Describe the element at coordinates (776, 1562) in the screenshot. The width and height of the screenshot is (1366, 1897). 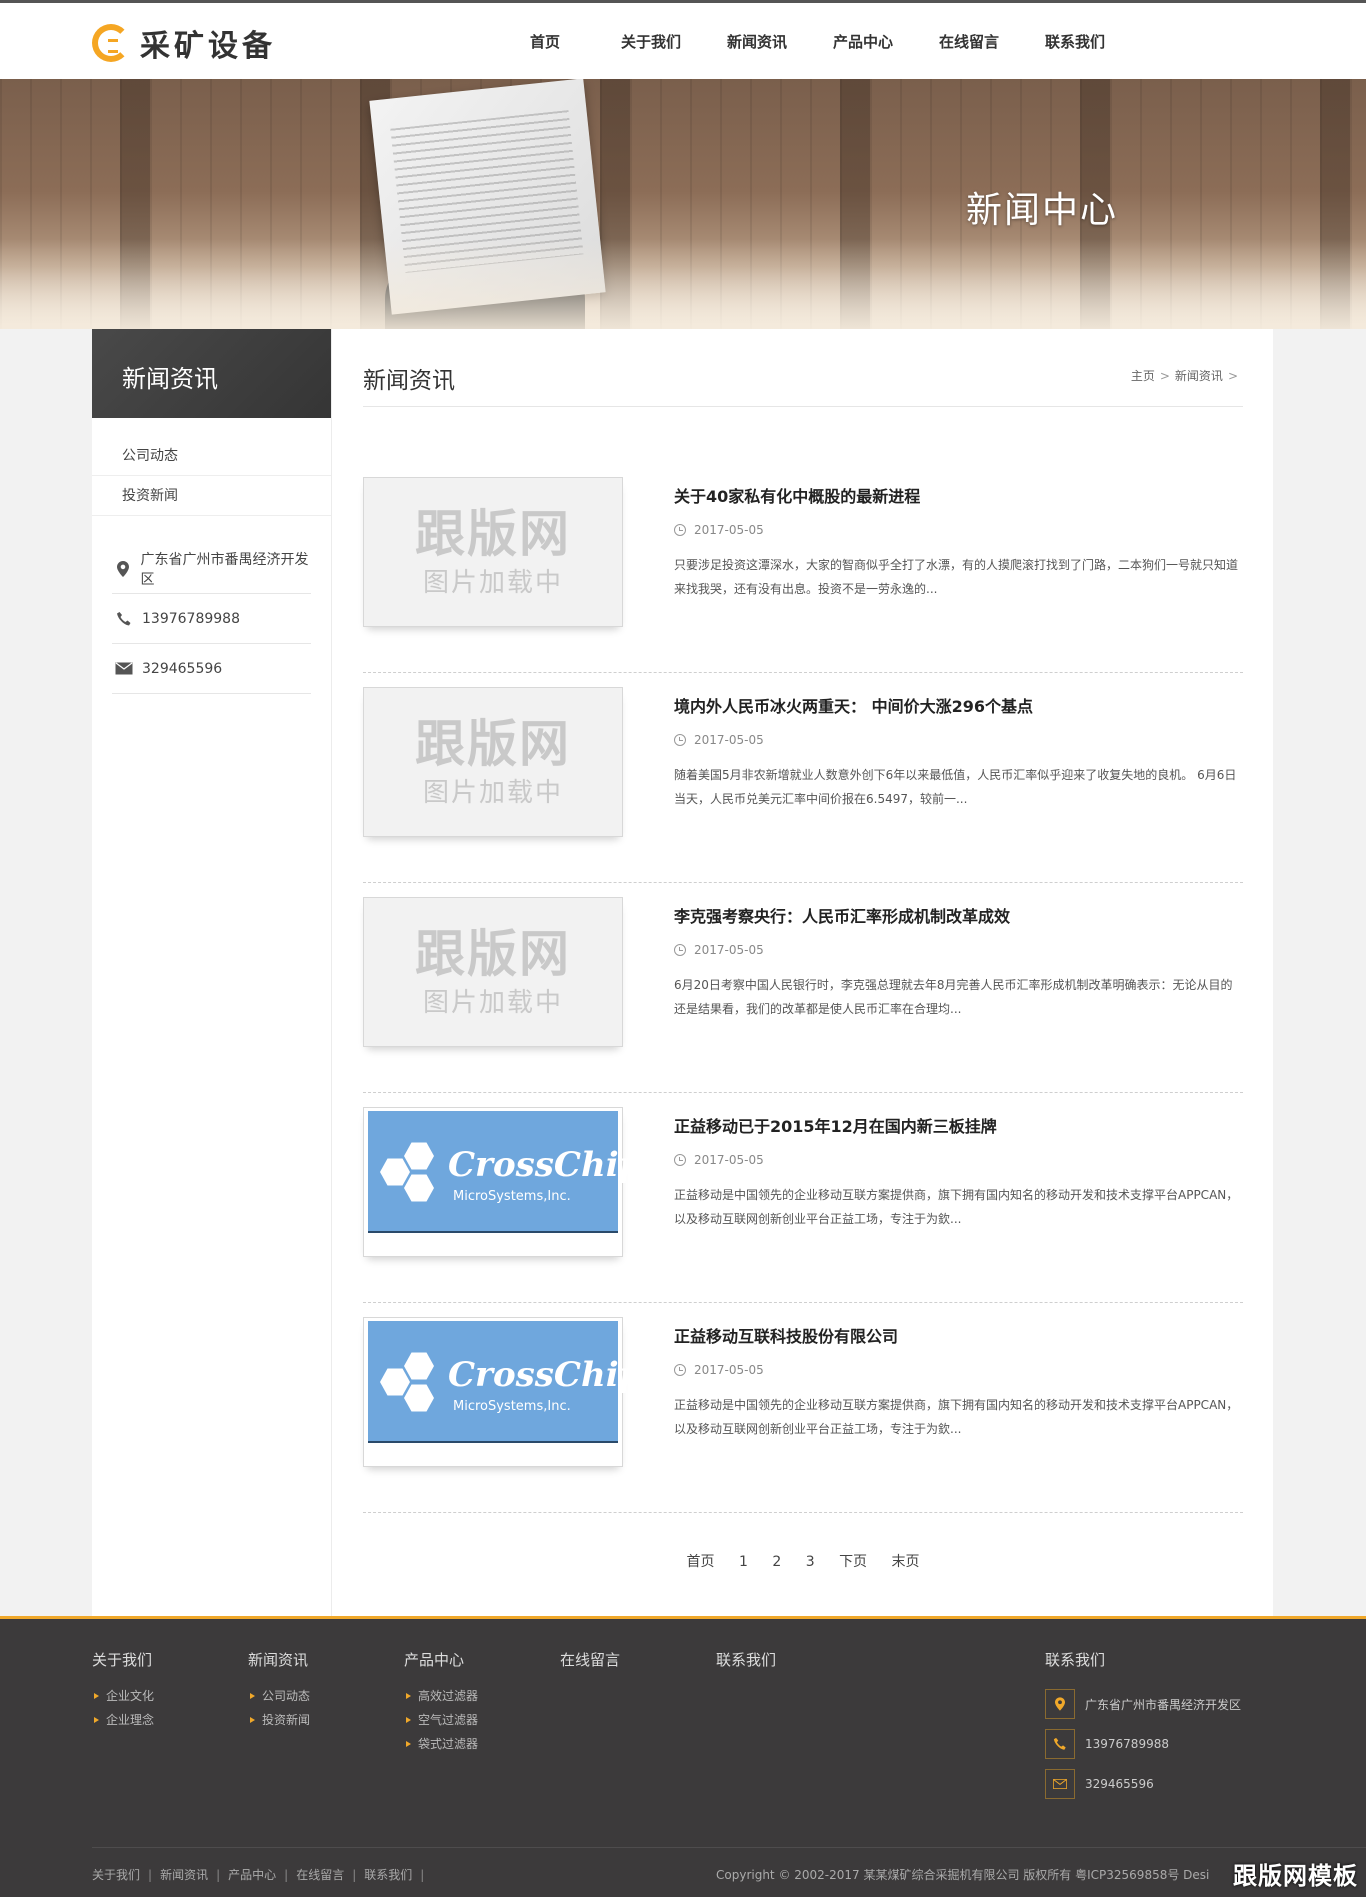
I see `pager-page-2: 2` at that location.